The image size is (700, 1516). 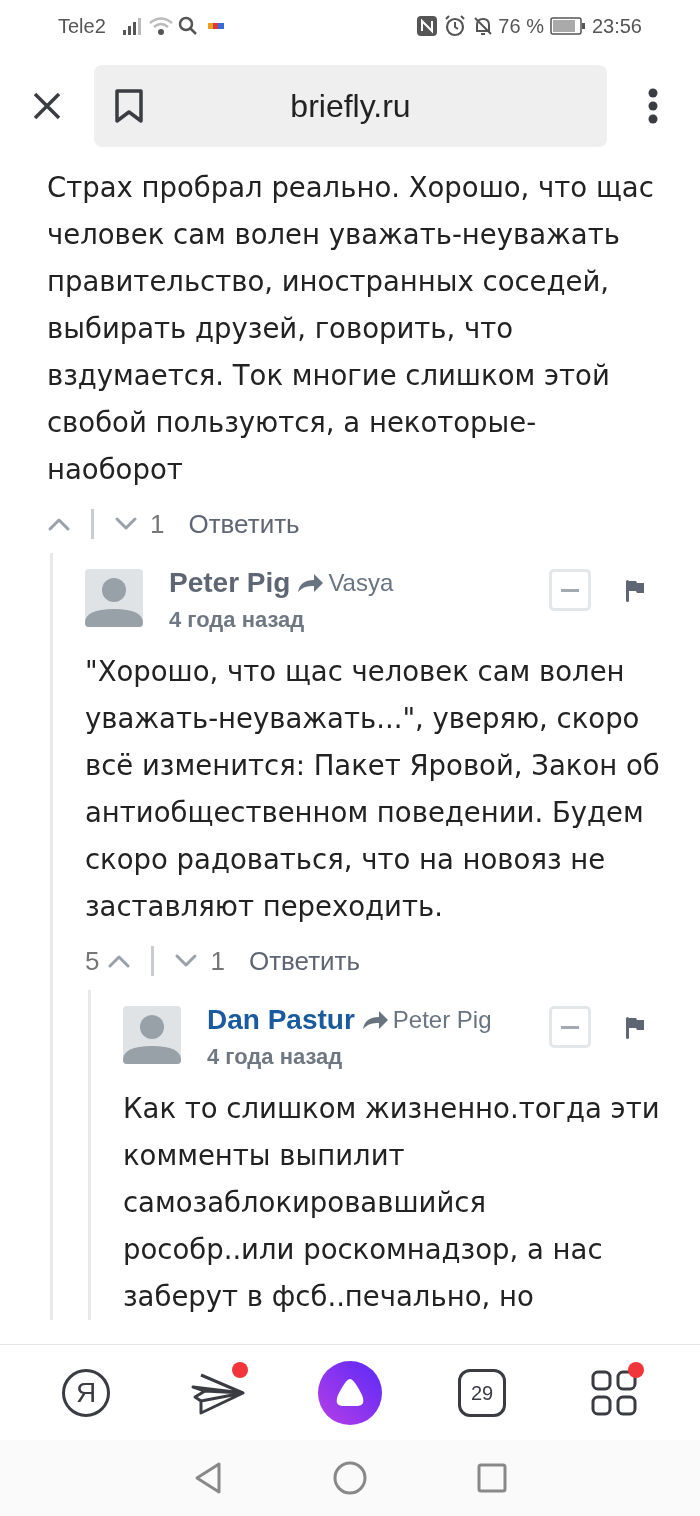 I want to click on address-bar: briefly.ru, so click(x=350, y=106).